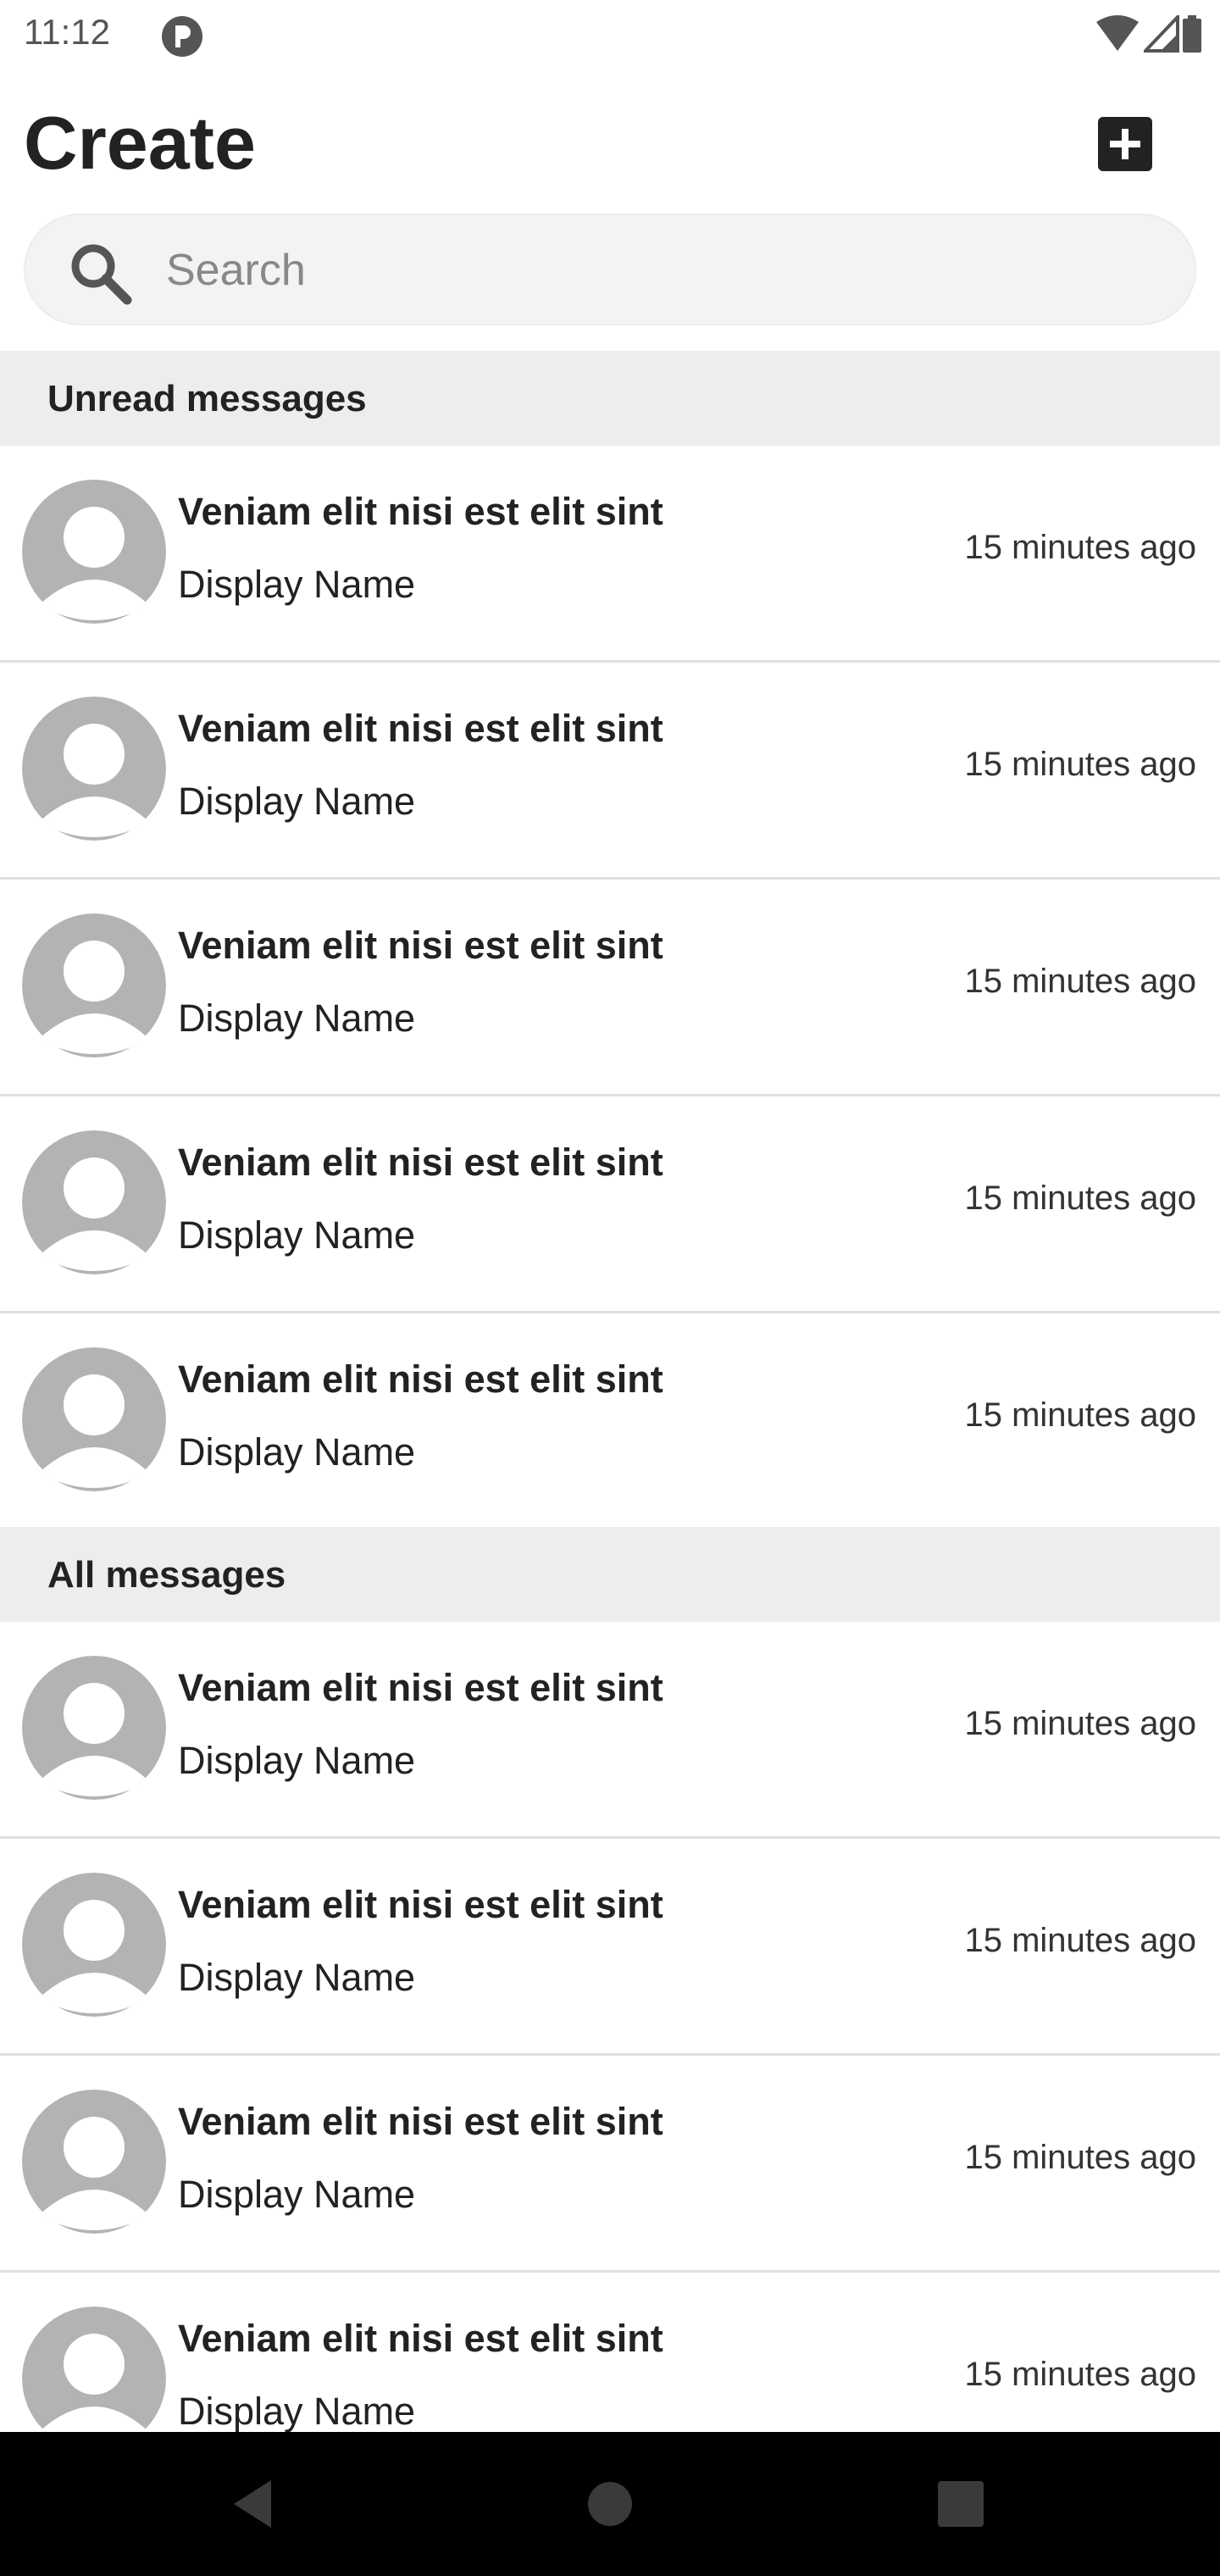 Image resolution: width=1220 pixels, height=2576 pixels. I want to click on add-button, so click(1125, 144).